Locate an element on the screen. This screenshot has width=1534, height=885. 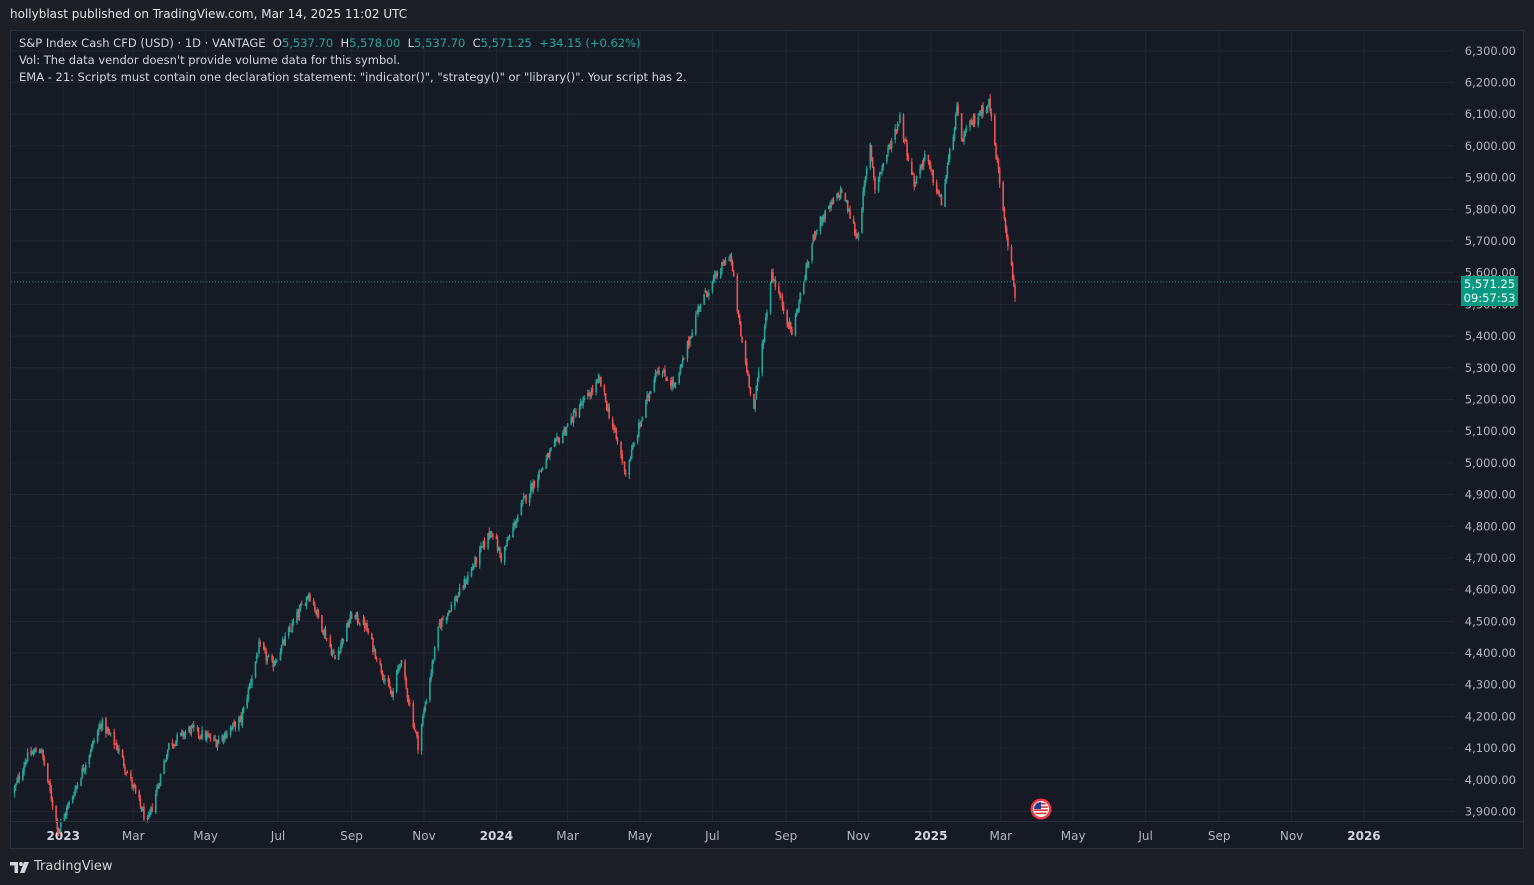
x-tick-label: Sep is located at coordinates (786, 836).